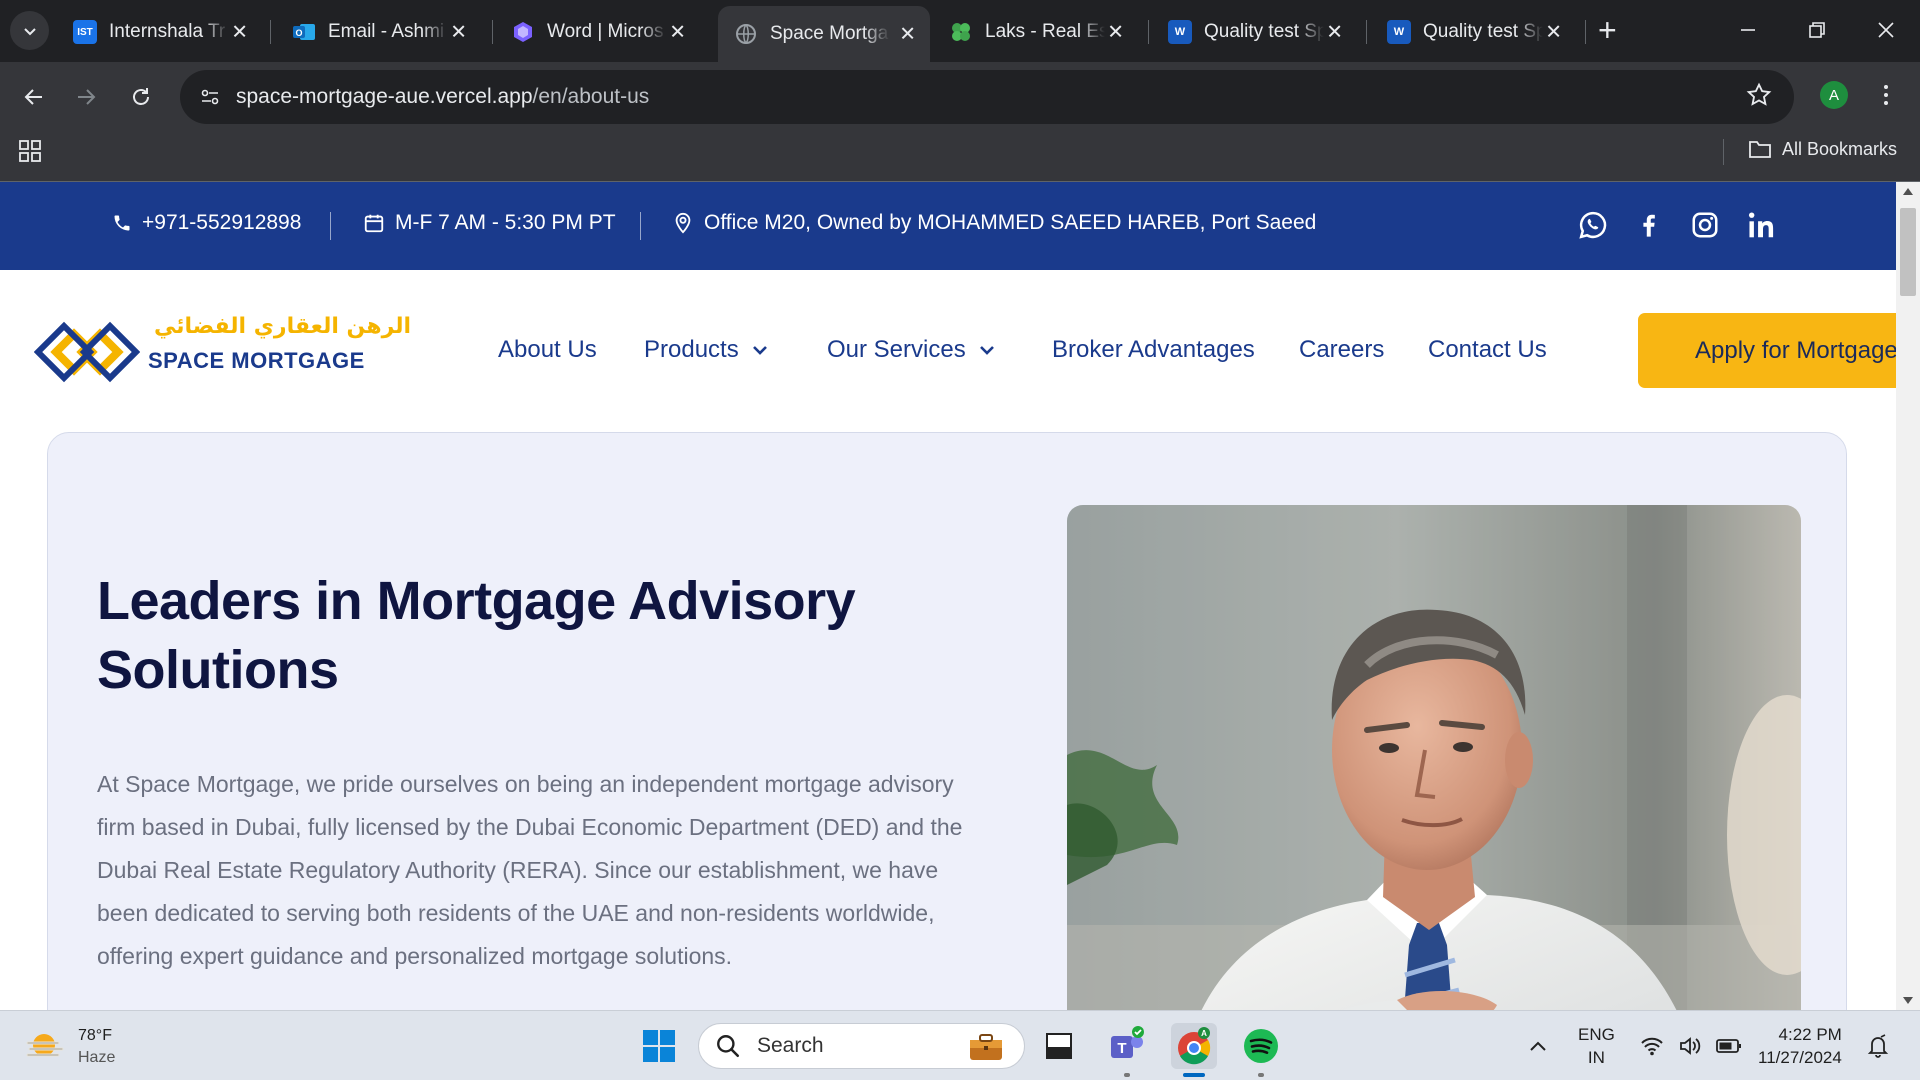  I want to click on scroll-up-icon, so click(1908, 191).